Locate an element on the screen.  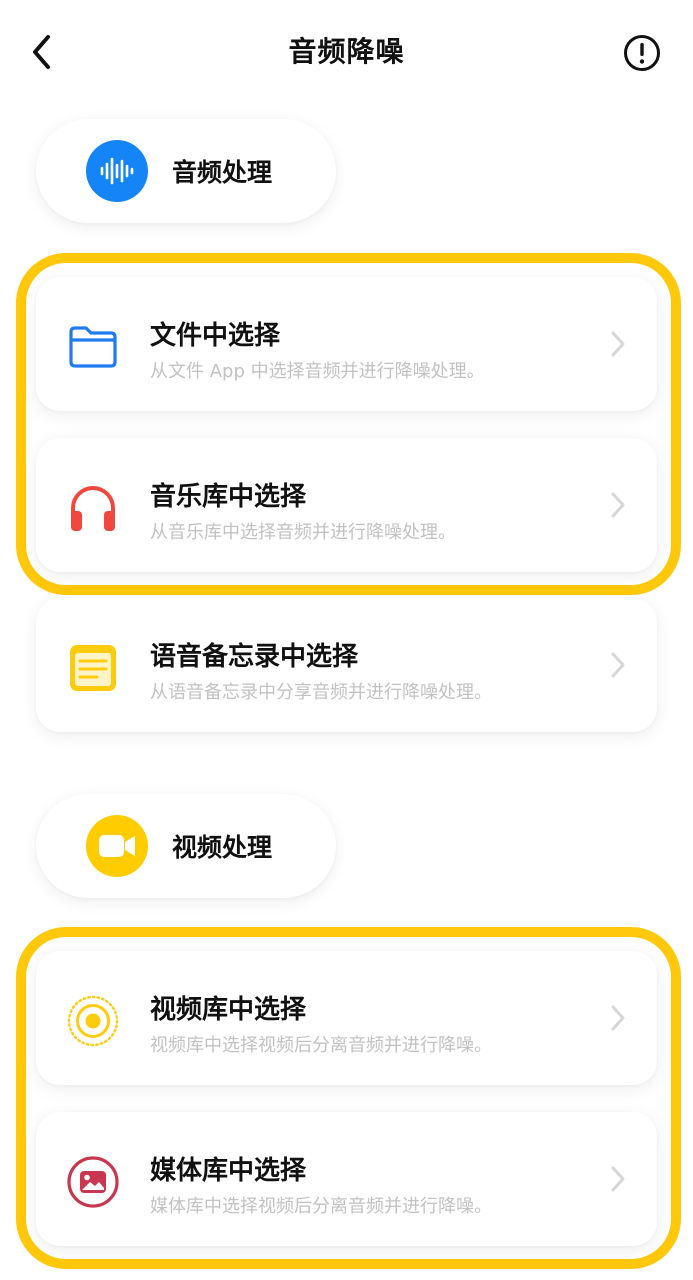
list-item-voice-memos: 语音备忘录中选择 从语音备忘录中分享音频并进行降噪处理。 is located at coordinates (346, 665).